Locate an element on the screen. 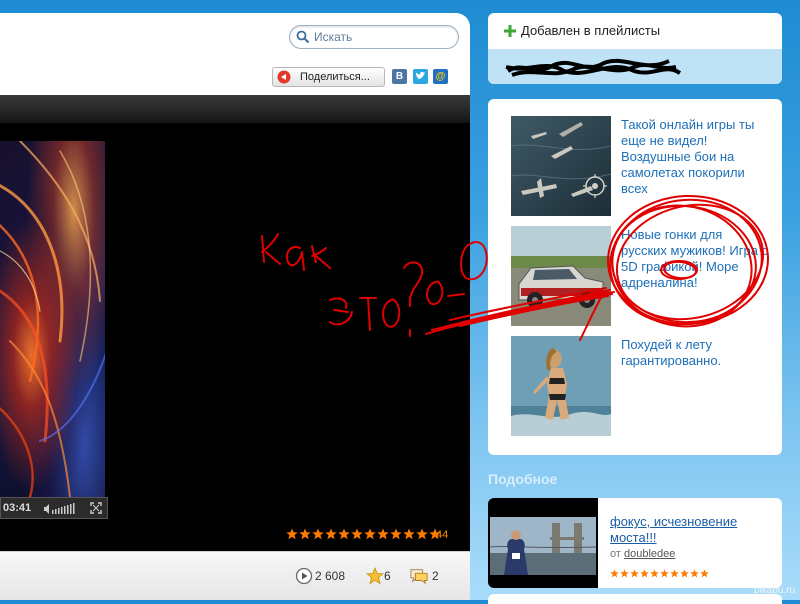 The width and height of the screenshot is (800, 604). ad-thumb-car is located at coordinates (561, 276).